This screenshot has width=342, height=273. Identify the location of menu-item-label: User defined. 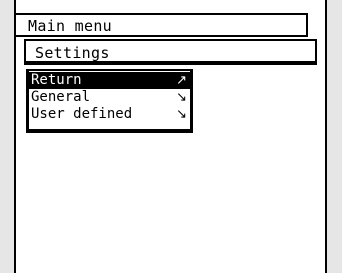
(82, 114).